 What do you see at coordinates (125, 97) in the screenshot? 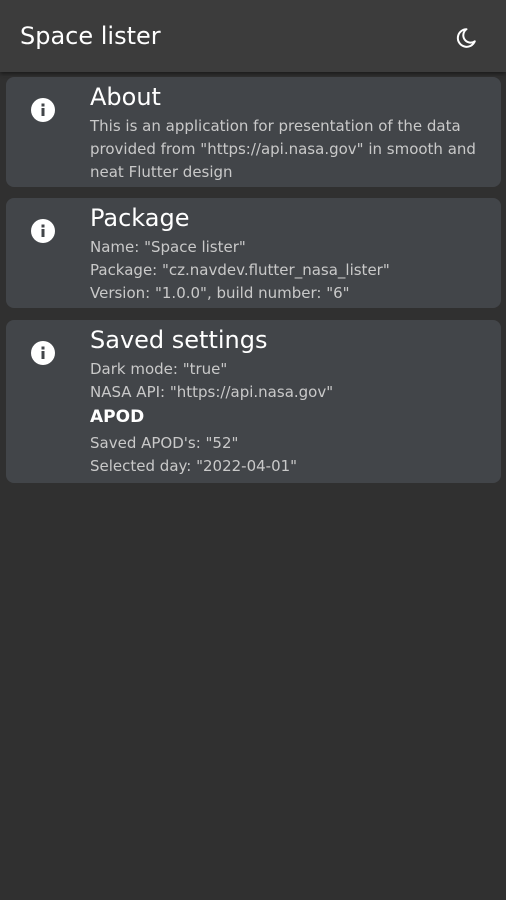
I see `about-title: About` at bounding box center [125, 97].